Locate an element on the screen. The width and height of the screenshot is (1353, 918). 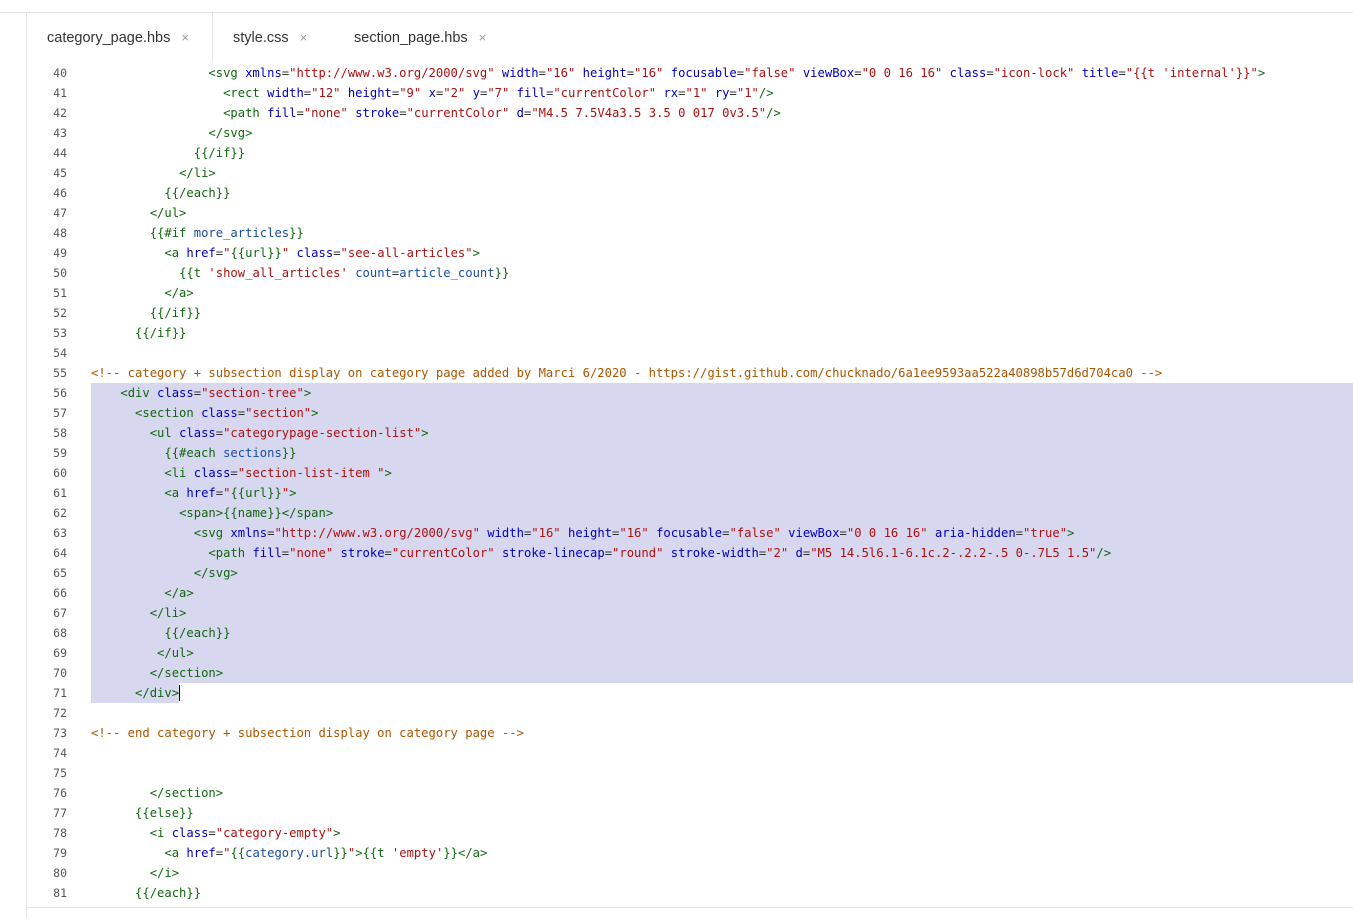
code-line: 48 {{#if more_articles}} is located at coordinates (690, 233).